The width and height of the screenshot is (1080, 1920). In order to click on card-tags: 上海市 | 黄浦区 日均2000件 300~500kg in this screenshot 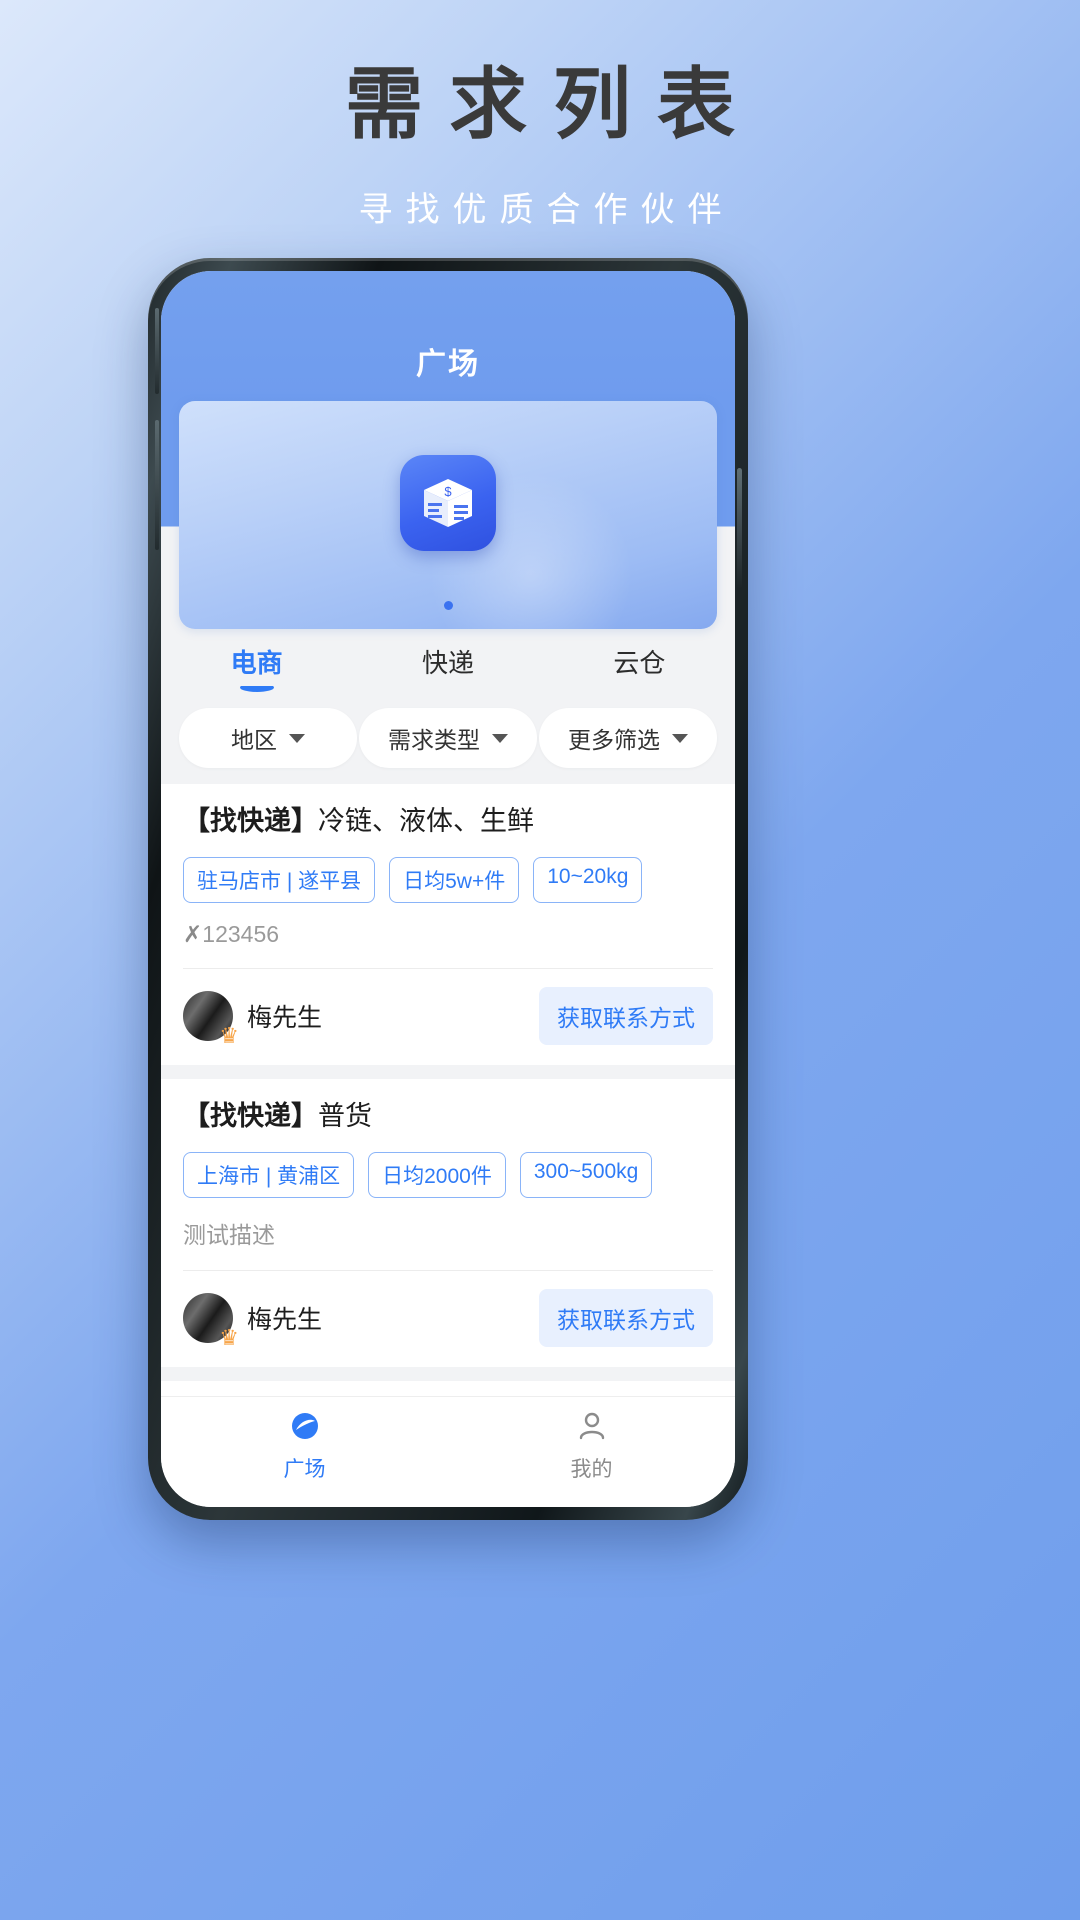, I will do `click(448, 1175)`.